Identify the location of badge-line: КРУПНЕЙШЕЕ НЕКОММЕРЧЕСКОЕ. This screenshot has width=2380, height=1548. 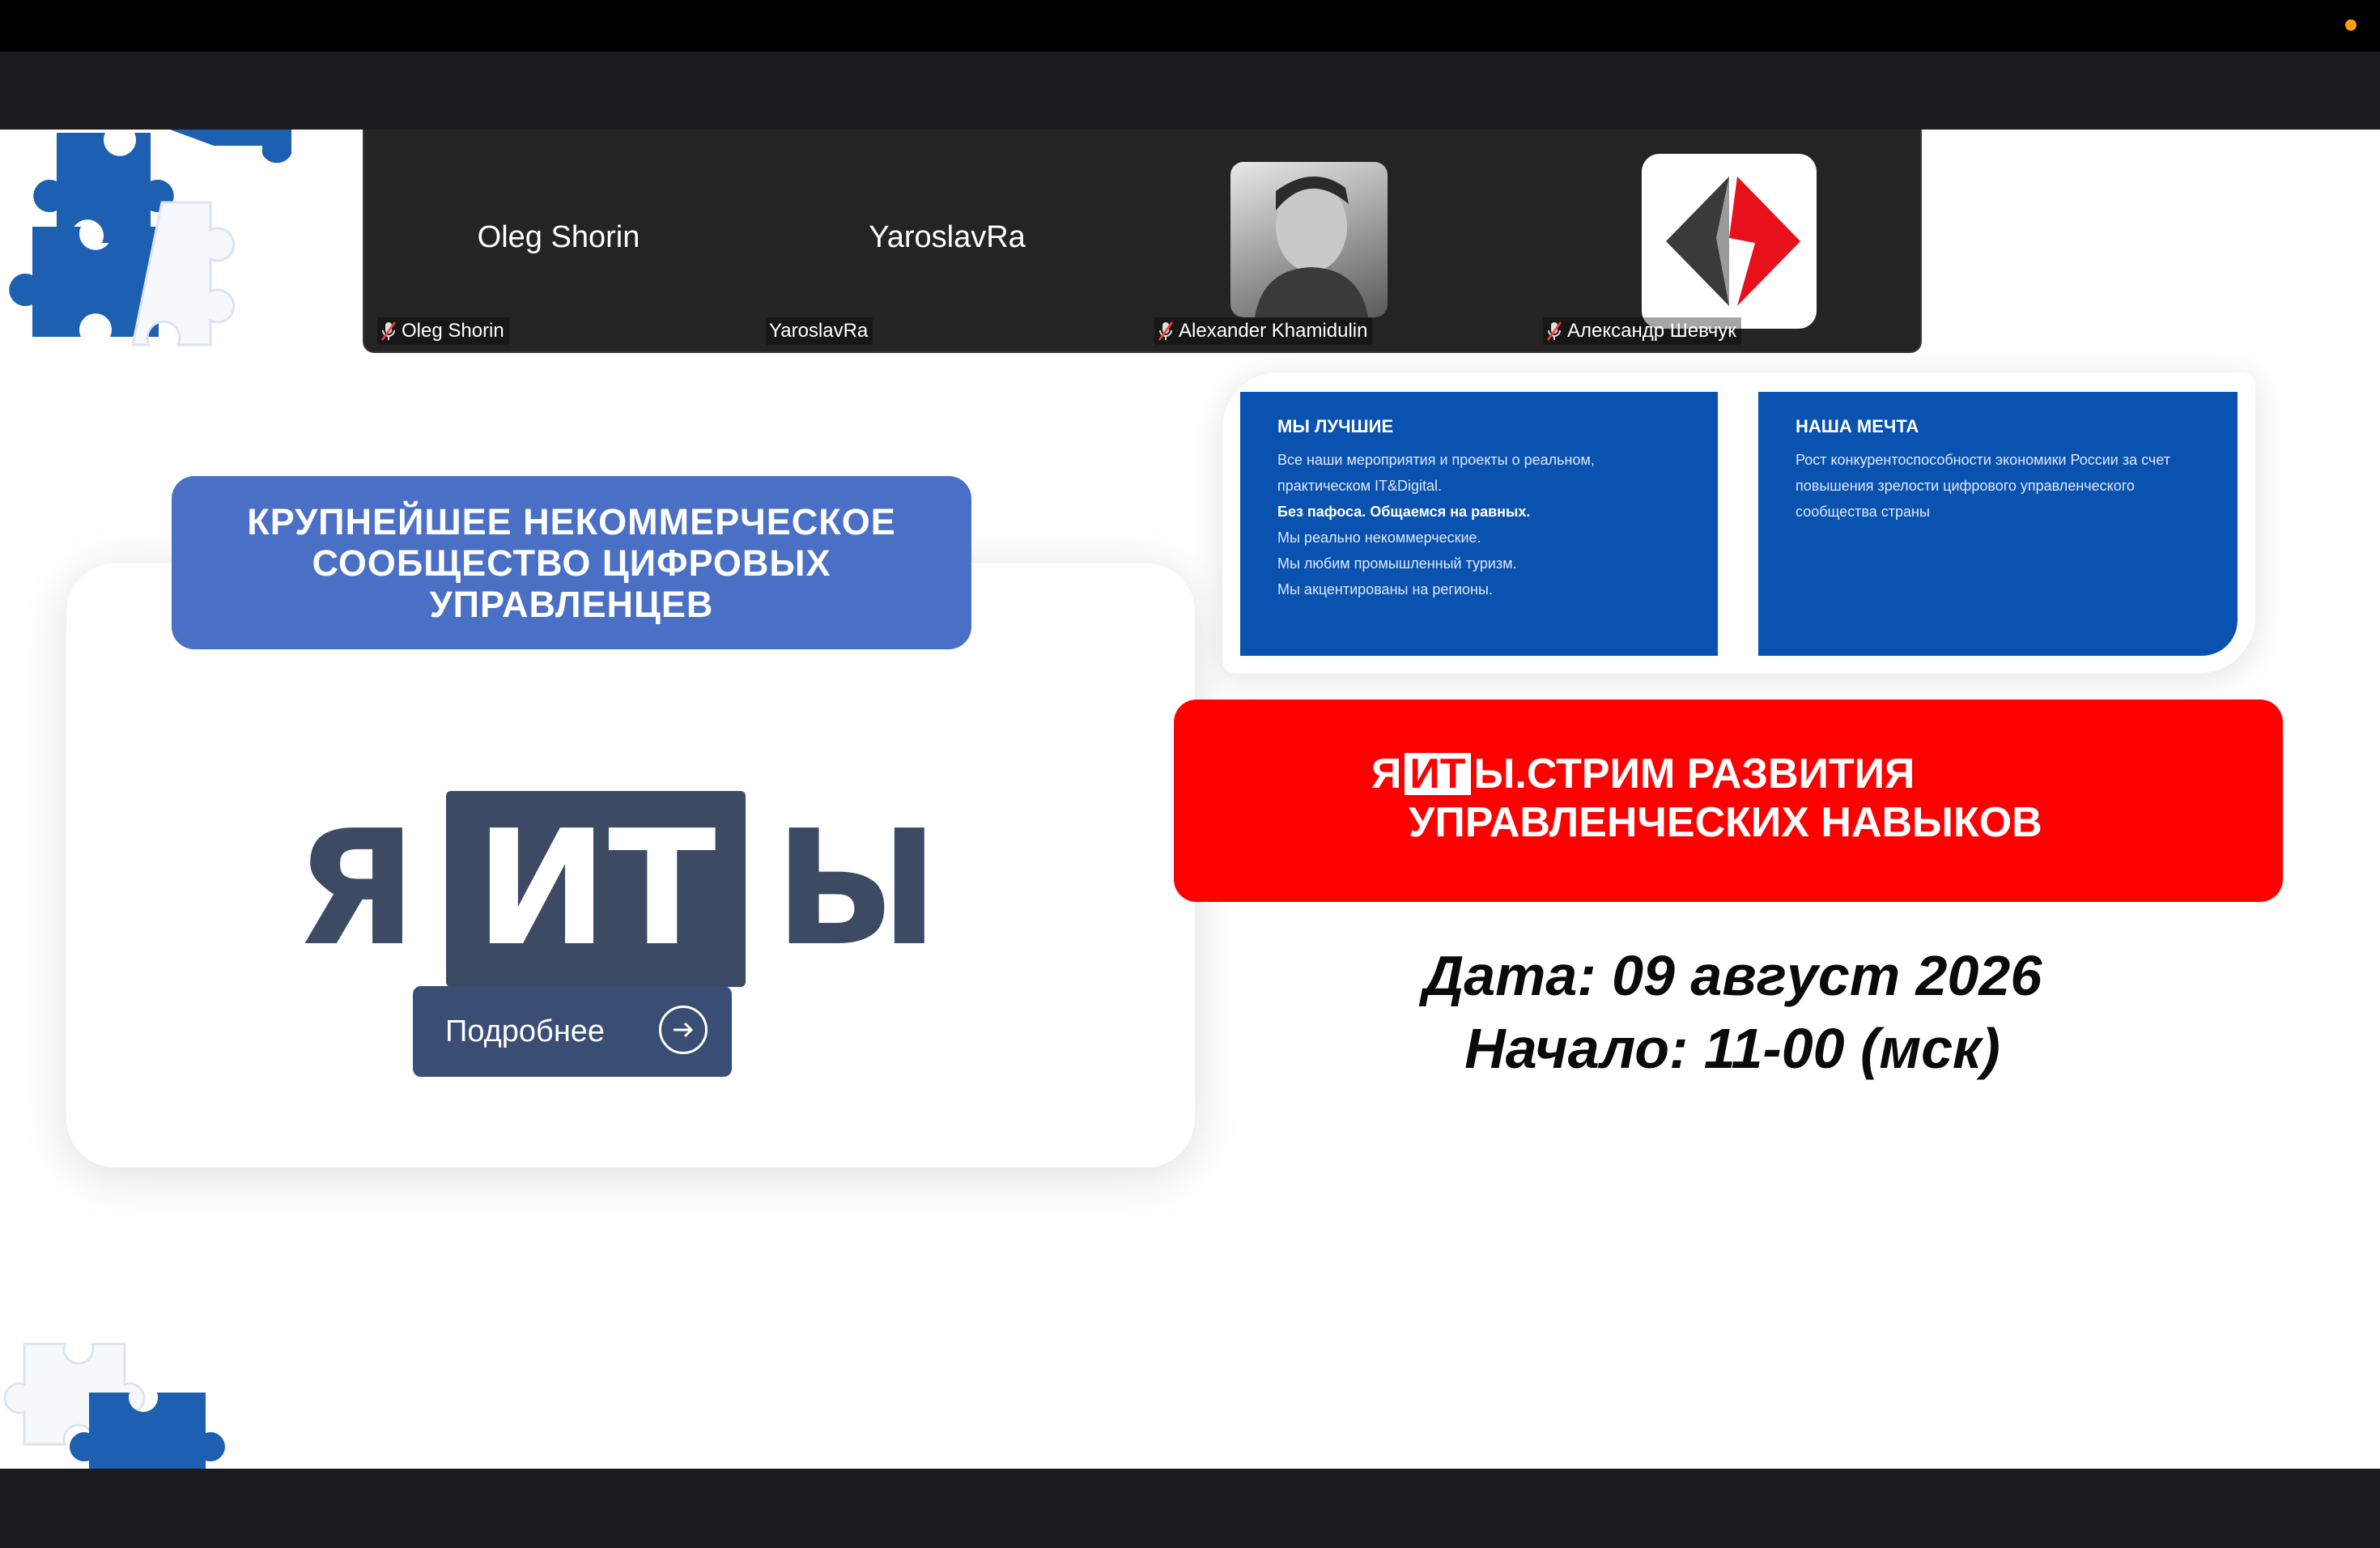
(571, 521).